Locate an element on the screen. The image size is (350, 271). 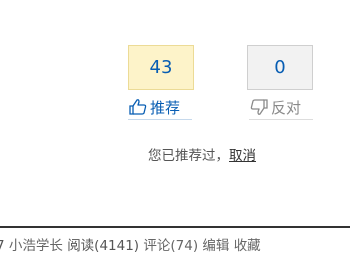
bury-button: 反对 is located at coordinates (281, 107).